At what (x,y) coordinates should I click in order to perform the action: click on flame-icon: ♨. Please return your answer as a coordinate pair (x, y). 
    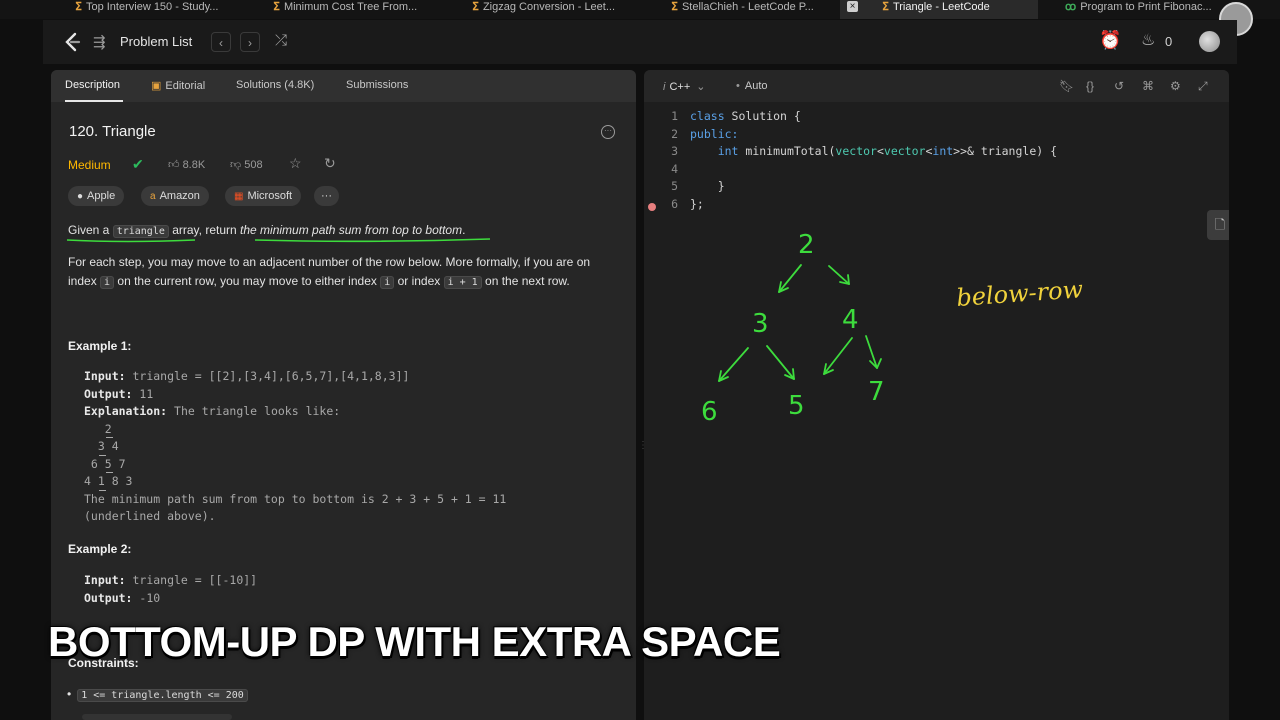
    Looking at the image, I should click on (1148, 40).